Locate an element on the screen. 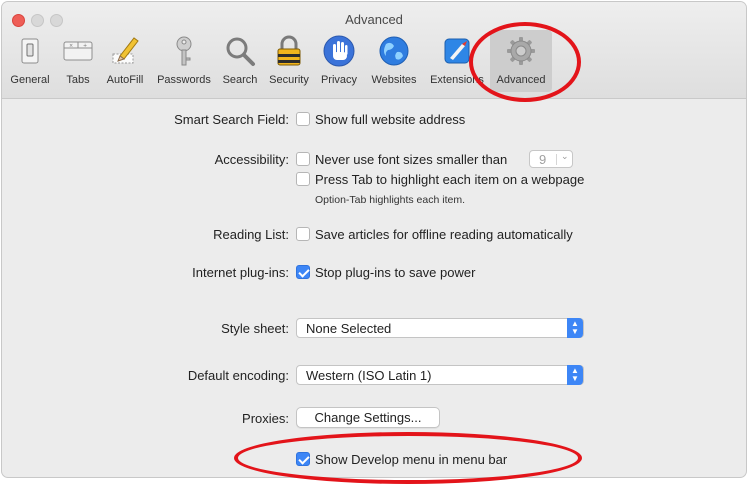 This screenshot has height=484, width=756. tab-security: Security is located at coordinates (289, 61).